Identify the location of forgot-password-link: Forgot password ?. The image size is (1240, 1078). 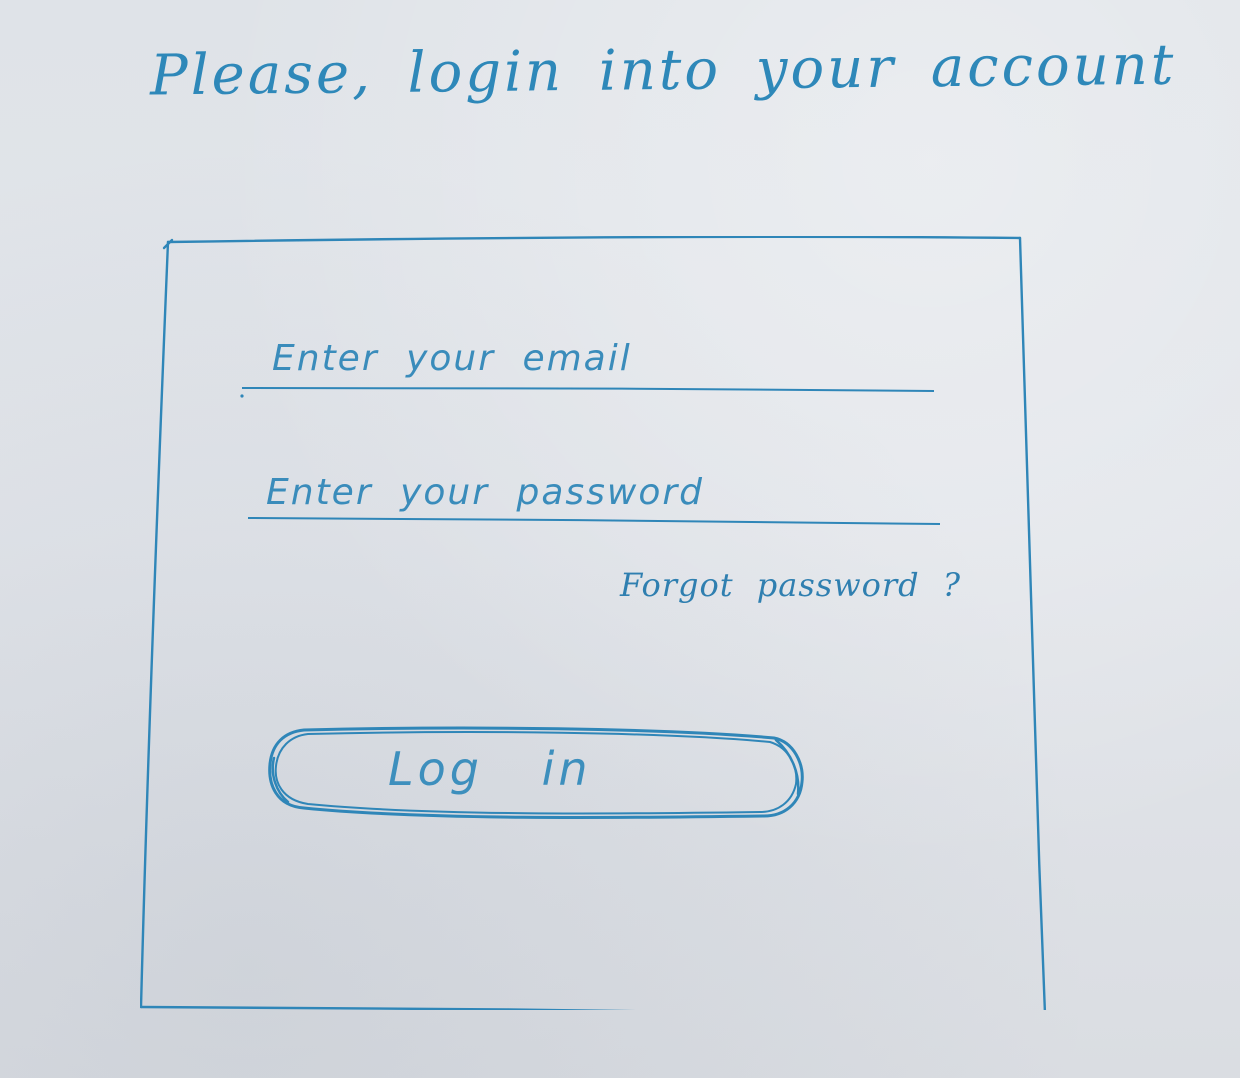
(790, 585).